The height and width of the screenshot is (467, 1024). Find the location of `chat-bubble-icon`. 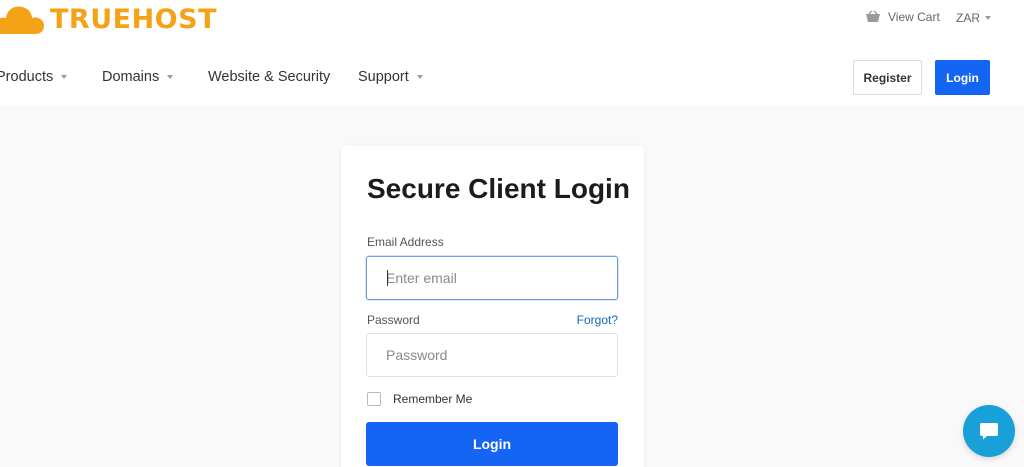

chat-bubble-icon is located at coordinates (989, 431).